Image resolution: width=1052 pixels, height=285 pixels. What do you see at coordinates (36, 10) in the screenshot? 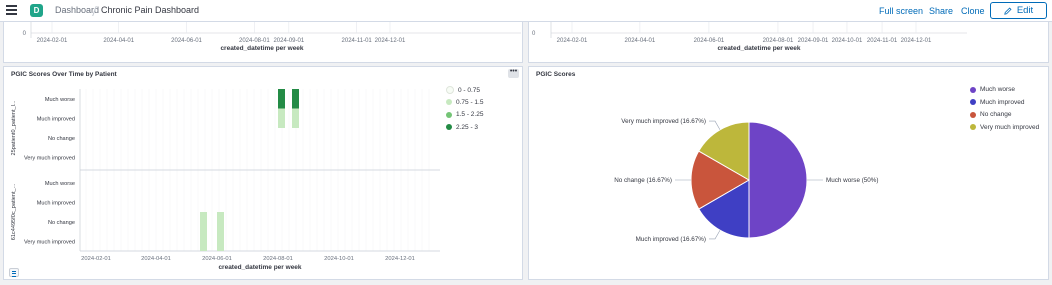
I see `space-avatar: D` at bounding box center [36, 10].